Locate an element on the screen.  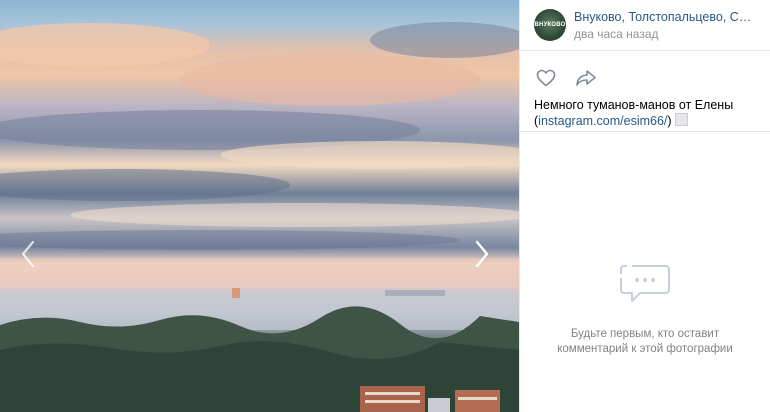
share-arrow-icon is located at coordinates (586, 78).